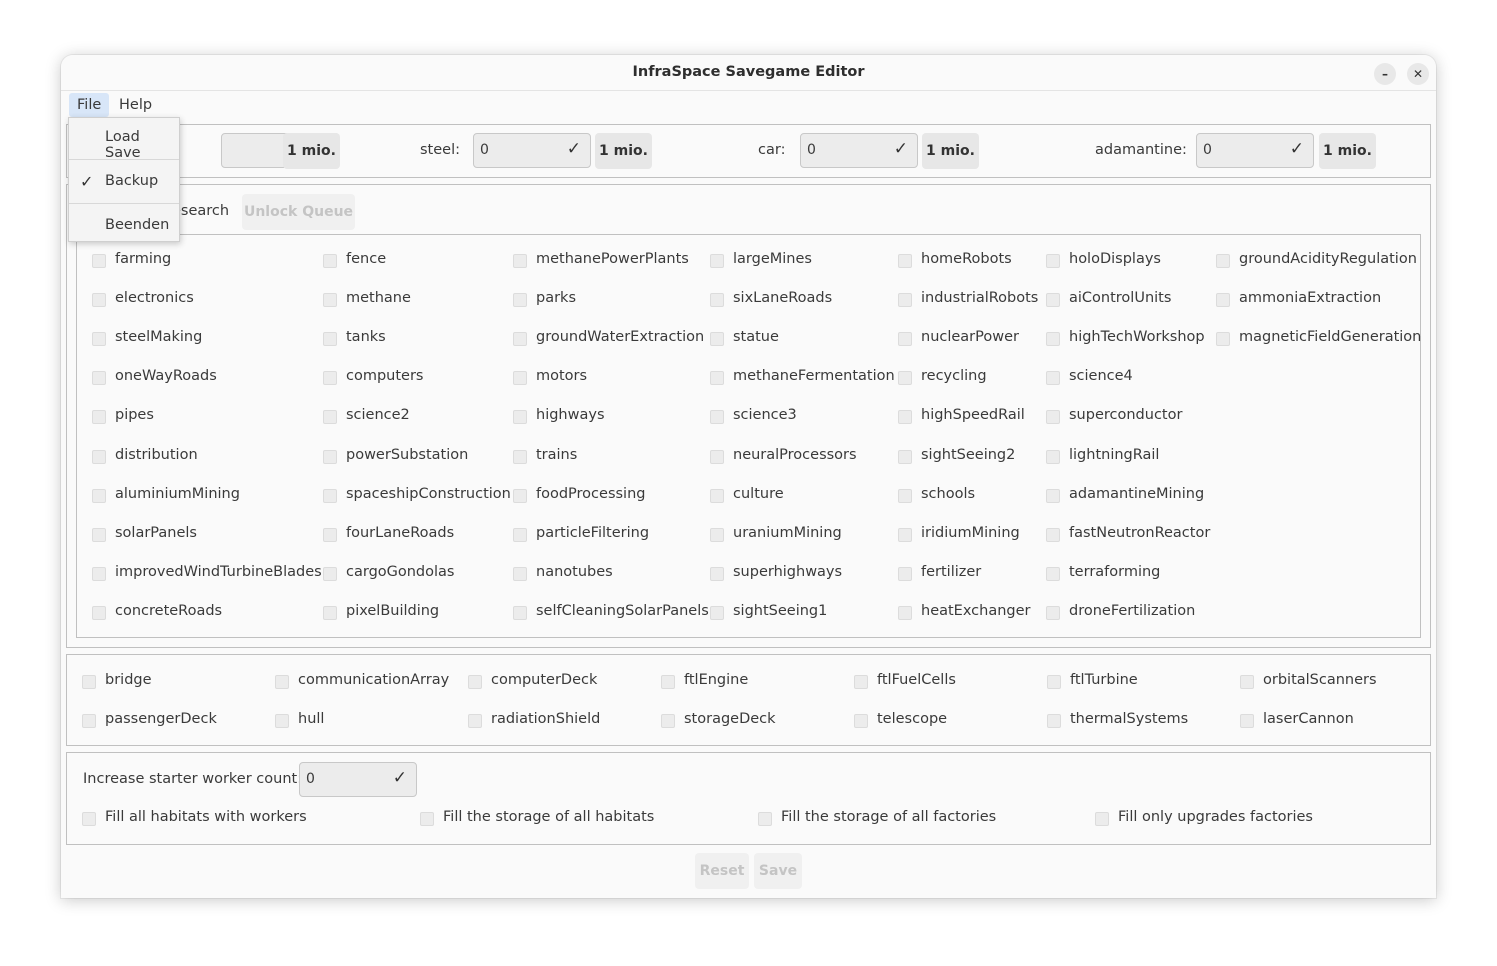 The image size is (1497, 966). Describe the element at coordinates (135, 105) in the screenshot. I see `menu-help: Help` at that location.